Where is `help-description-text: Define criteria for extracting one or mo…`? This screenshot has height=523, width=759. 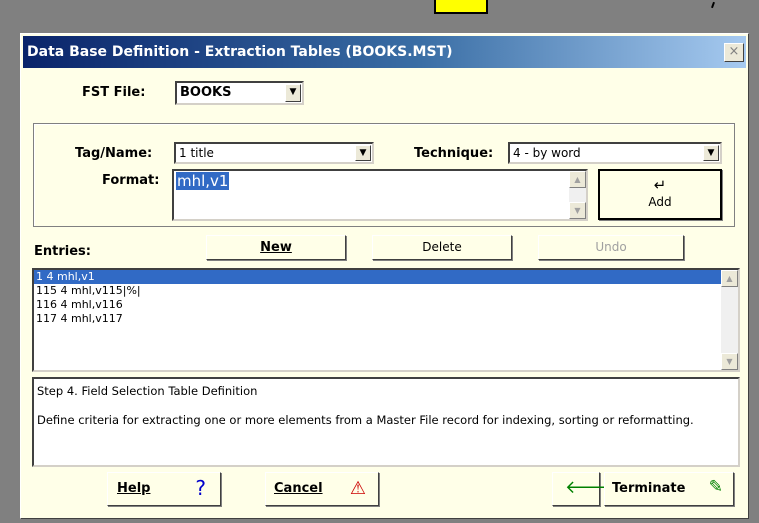 help-description-text: Define criteria for extracting one or mo… is located at coordinates (365, 420).